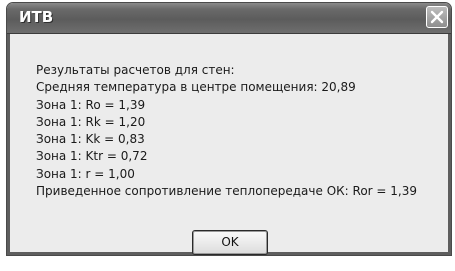  I want to click on message-line-ro: Зона 1: Ro = 1,39, so click(91, 104).